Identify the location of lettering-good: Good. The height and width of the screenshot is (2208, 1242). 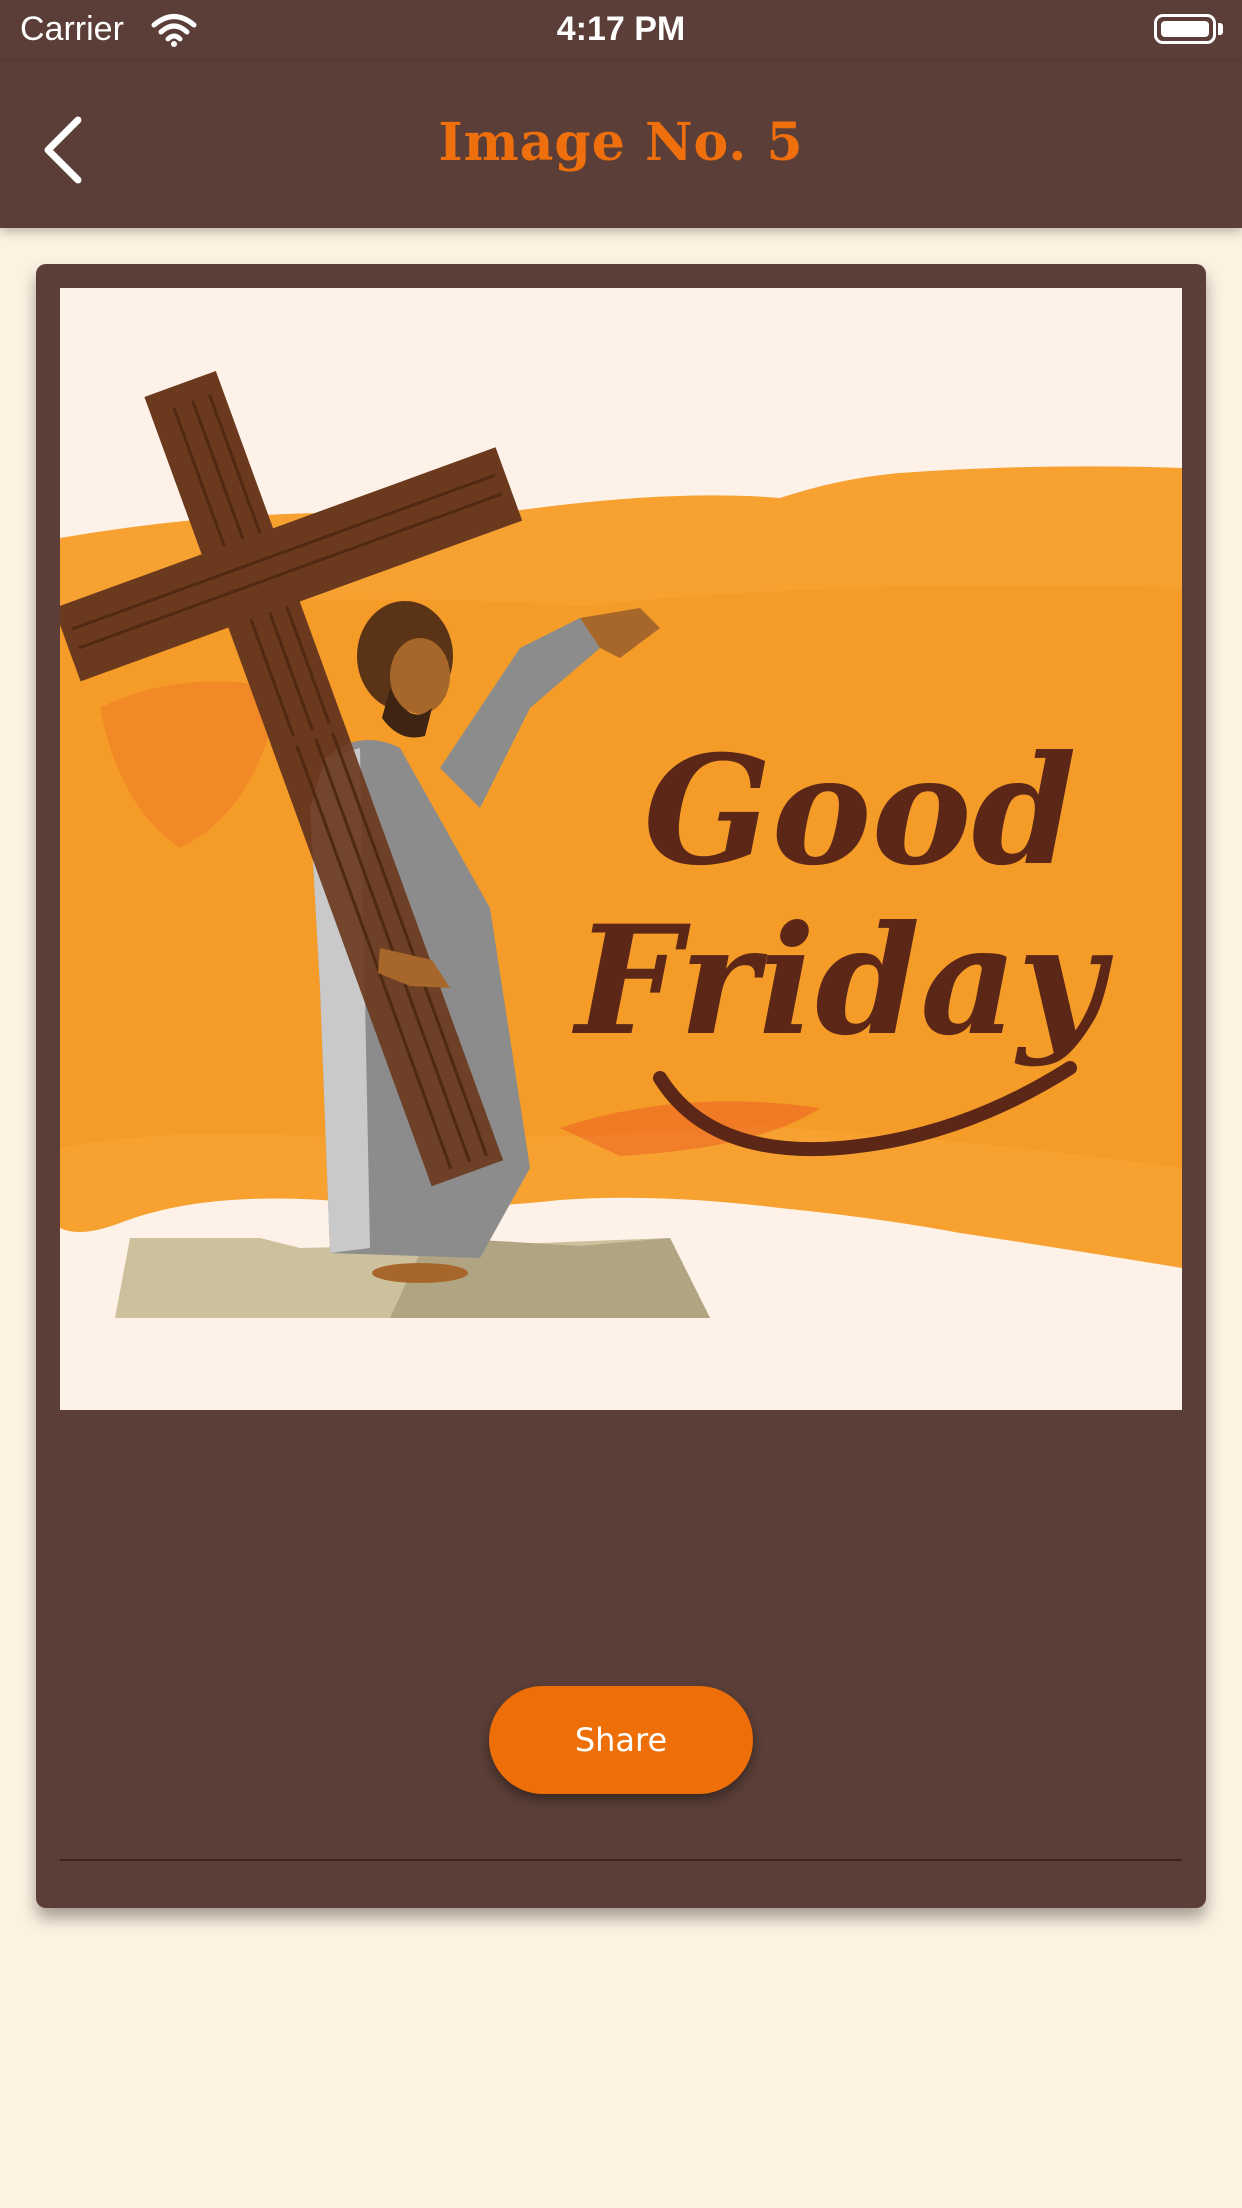
(859, 811).